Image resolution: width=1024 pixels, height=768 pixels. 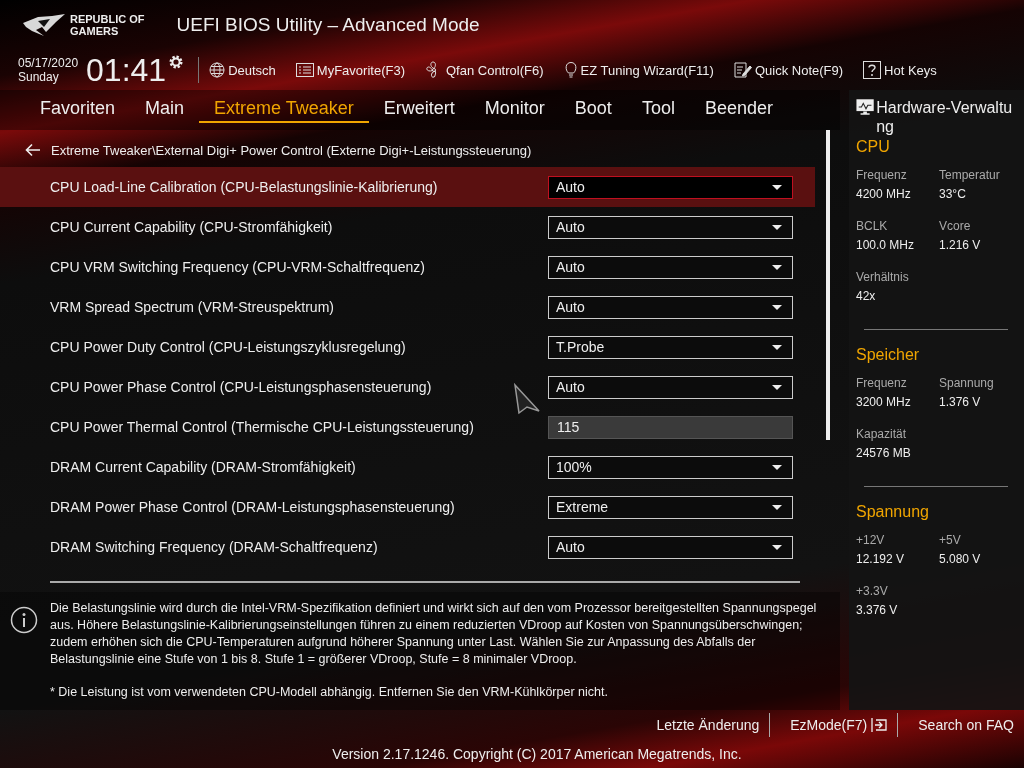 What do you see at coordinates (658, 110) in the screenshot?
I see `menu-tab: Tool` at bounding box center [658, 110].